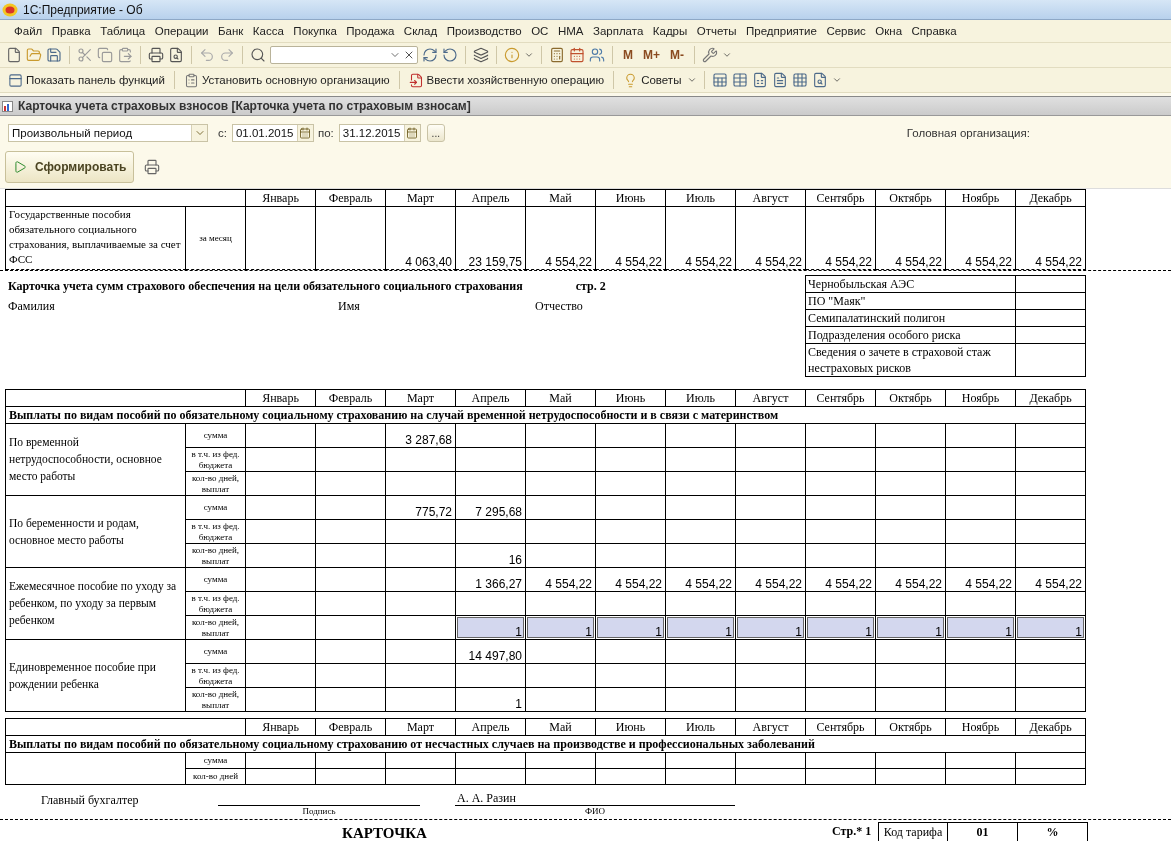  Describe the element at coordinates (108, 133) in the screenshot. I see `period-select: Произвольный период` at that location.